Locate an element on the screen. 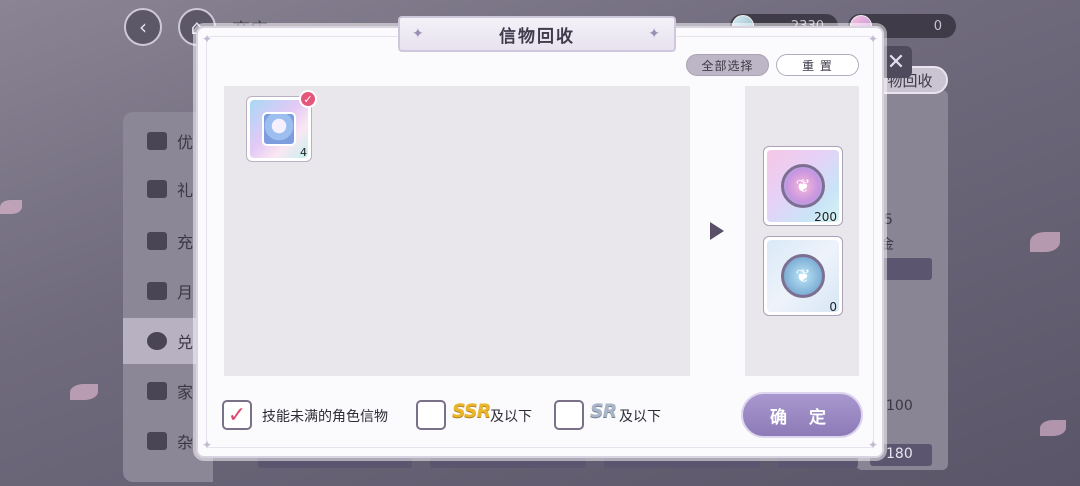 Image resolution: width=1080 pixels, height=486 pixels. shop-text: 5 is located at coordinates (888, 220).